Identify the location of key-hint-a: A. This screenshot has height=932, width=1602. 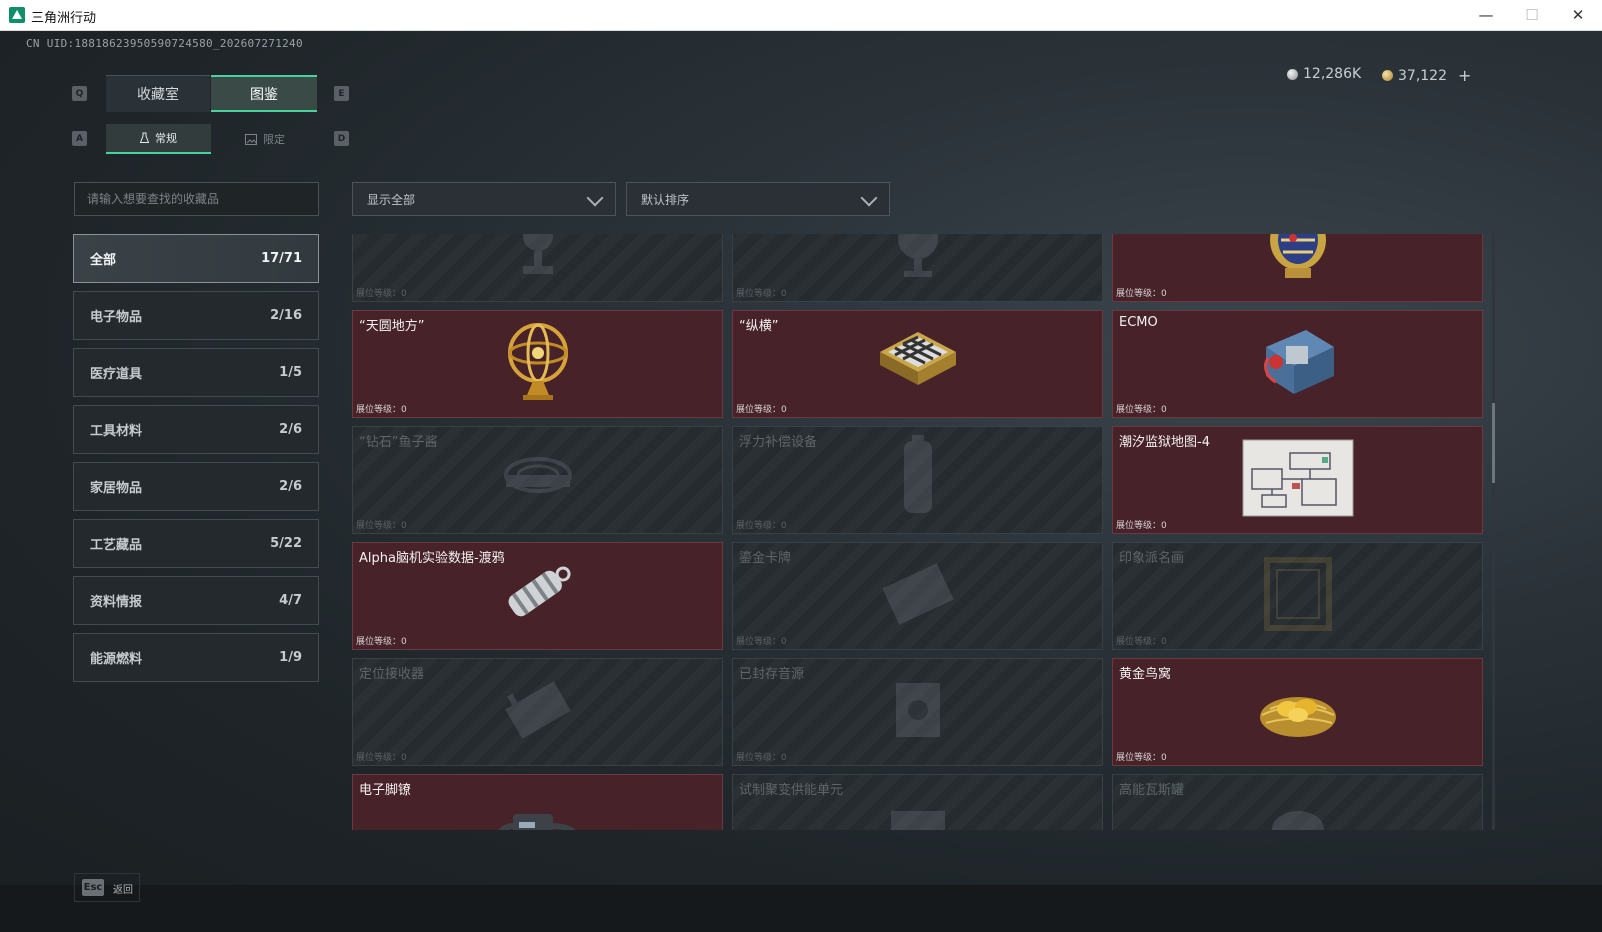
(79, 138).